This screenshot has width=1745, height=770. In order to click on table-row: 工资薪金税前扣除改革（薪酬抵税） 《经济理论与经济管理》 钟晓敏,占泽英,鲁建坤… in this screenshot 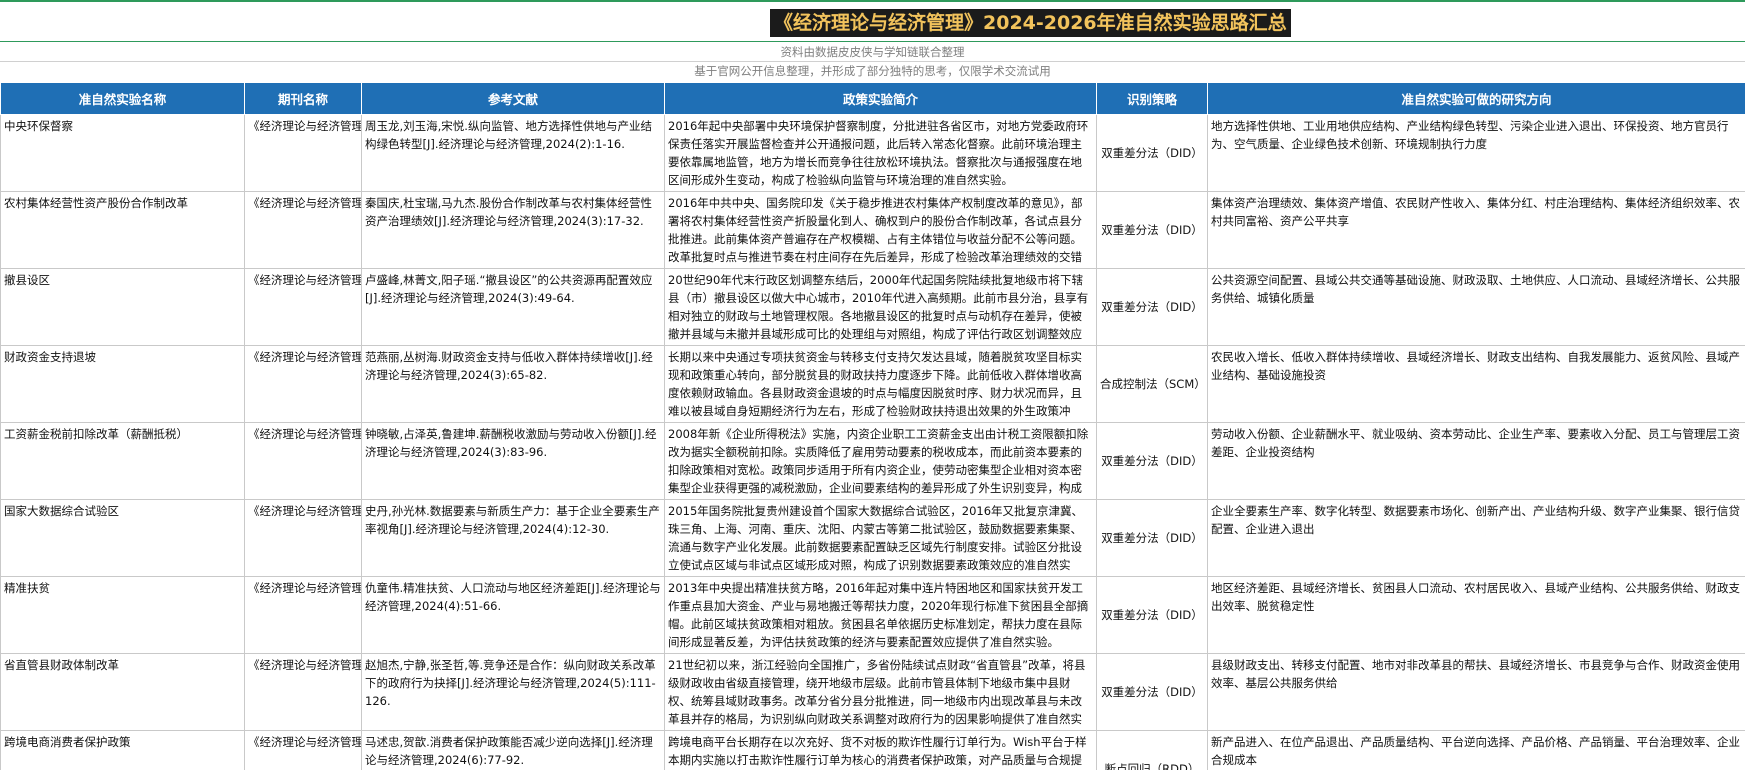, I will do `click(872, 461)`.